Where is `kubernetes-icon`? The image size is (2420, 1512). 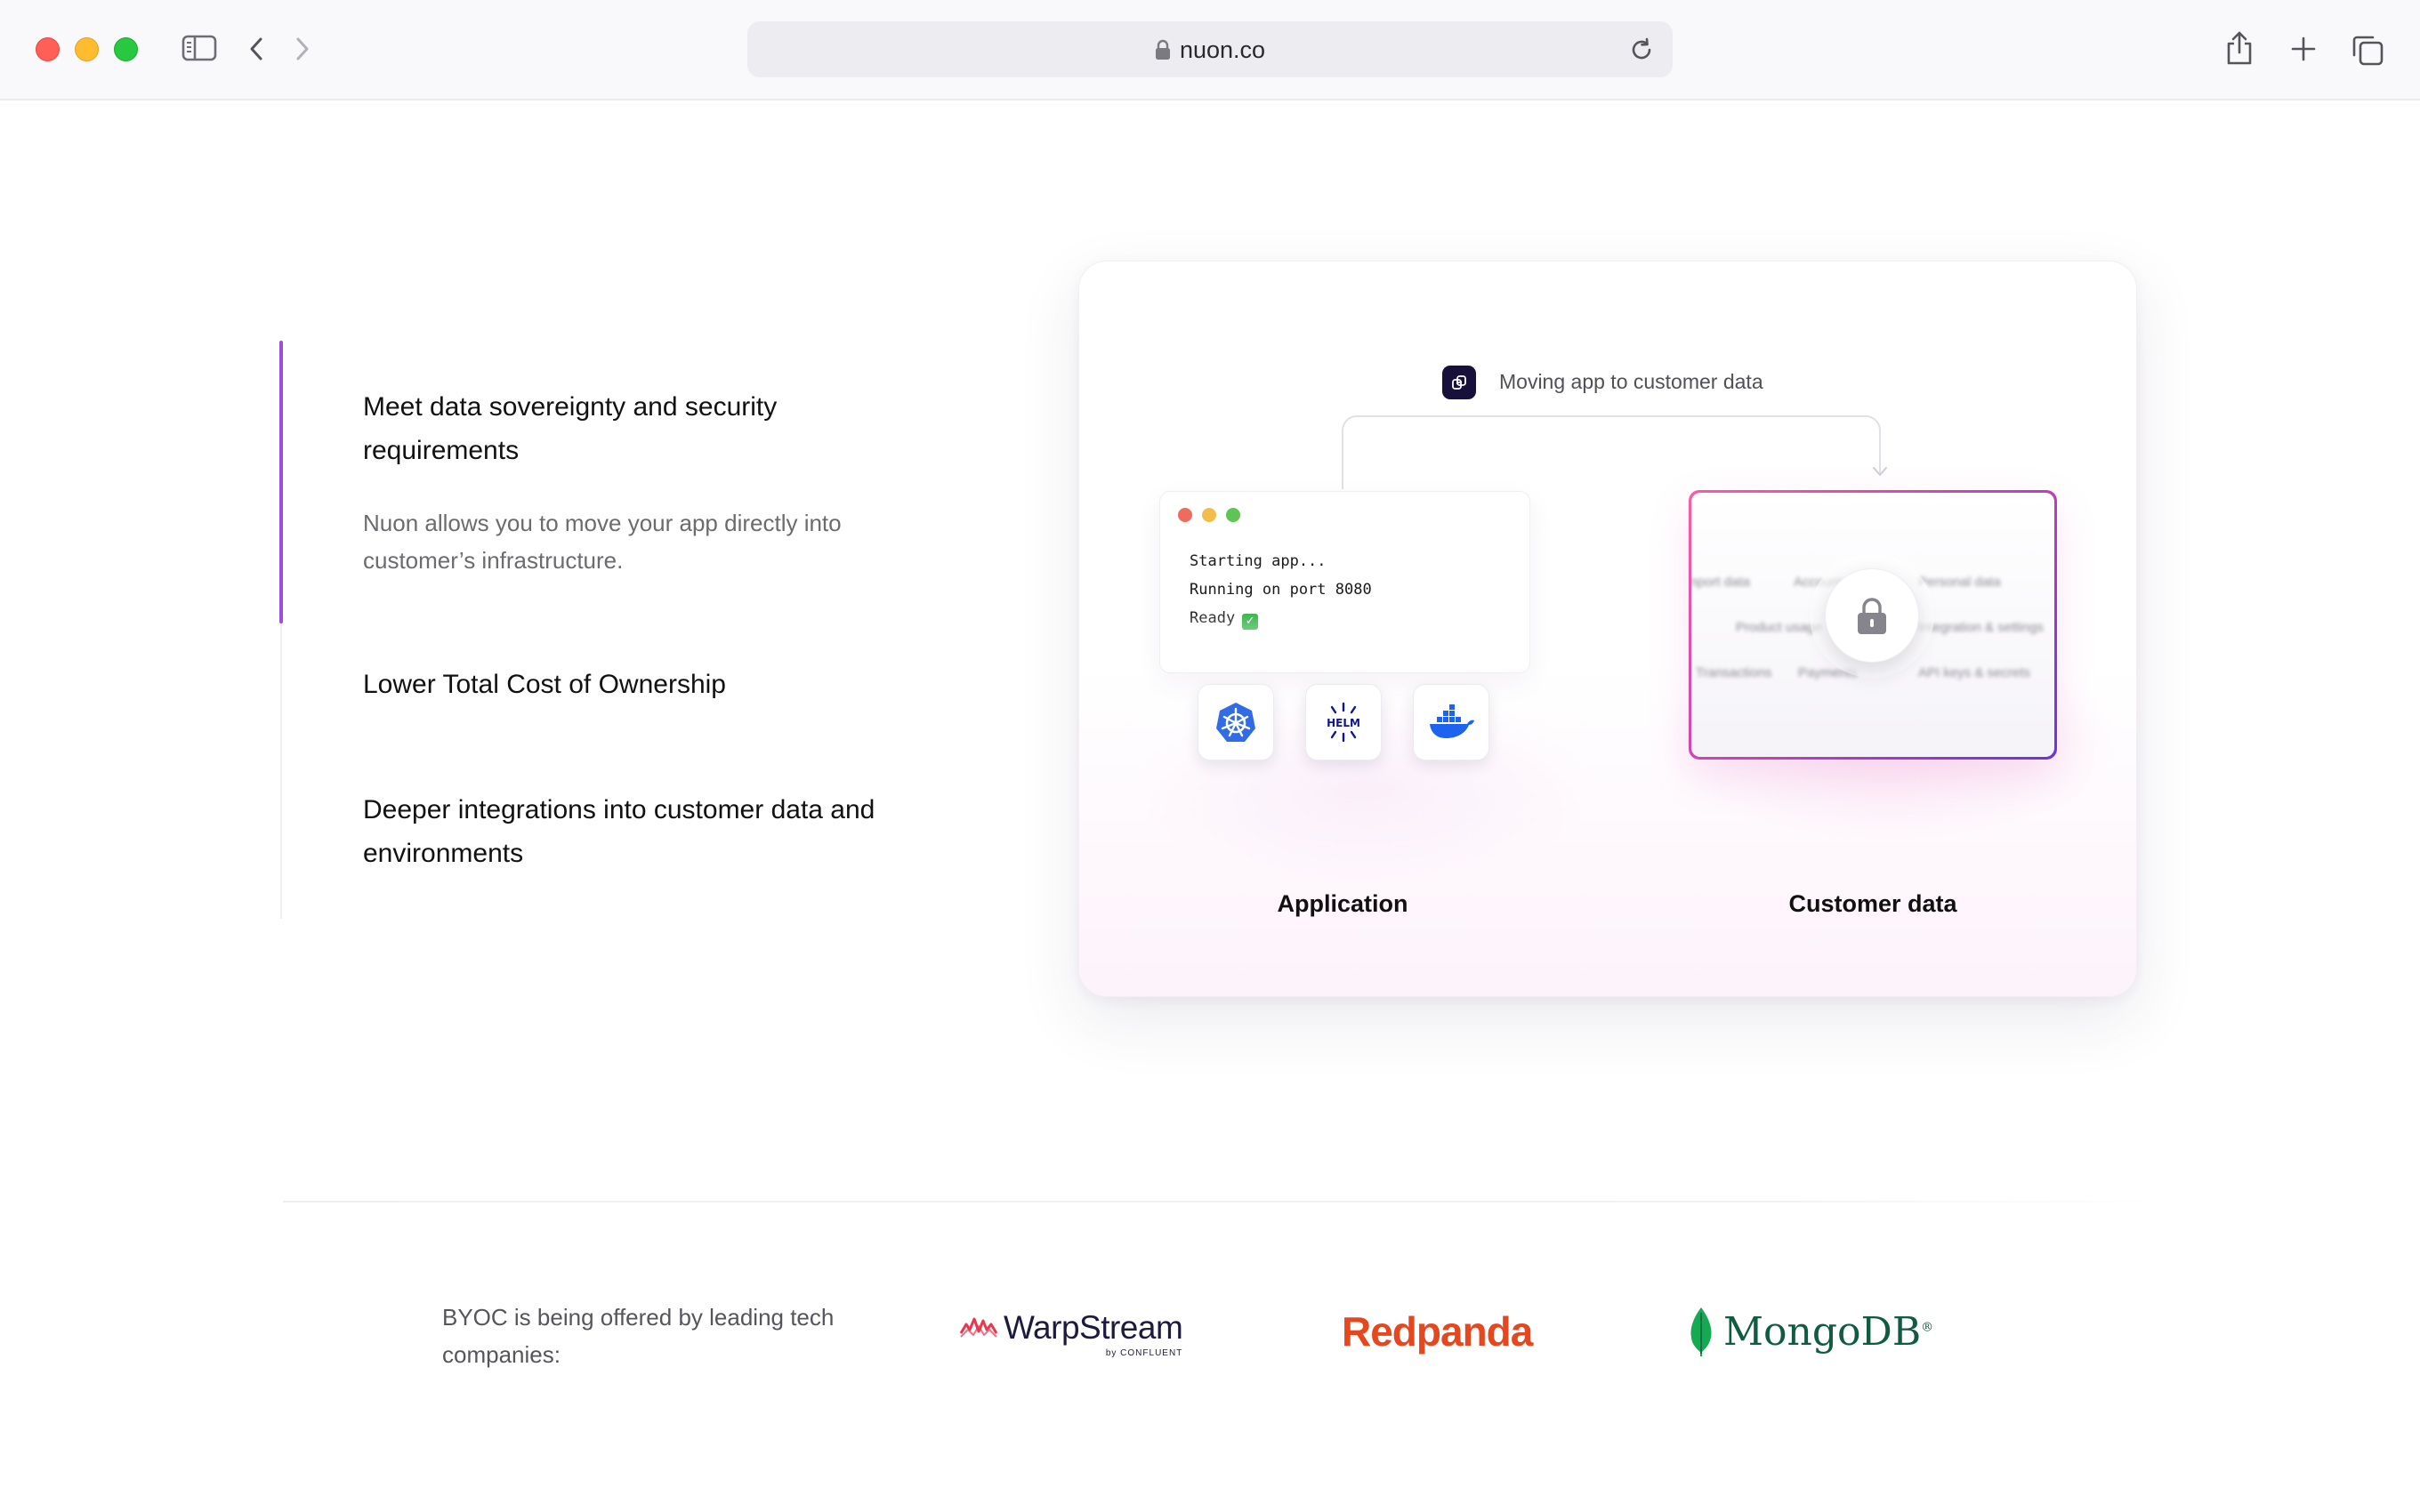
kubernetes-icon is located at coordinates (1236, 722).